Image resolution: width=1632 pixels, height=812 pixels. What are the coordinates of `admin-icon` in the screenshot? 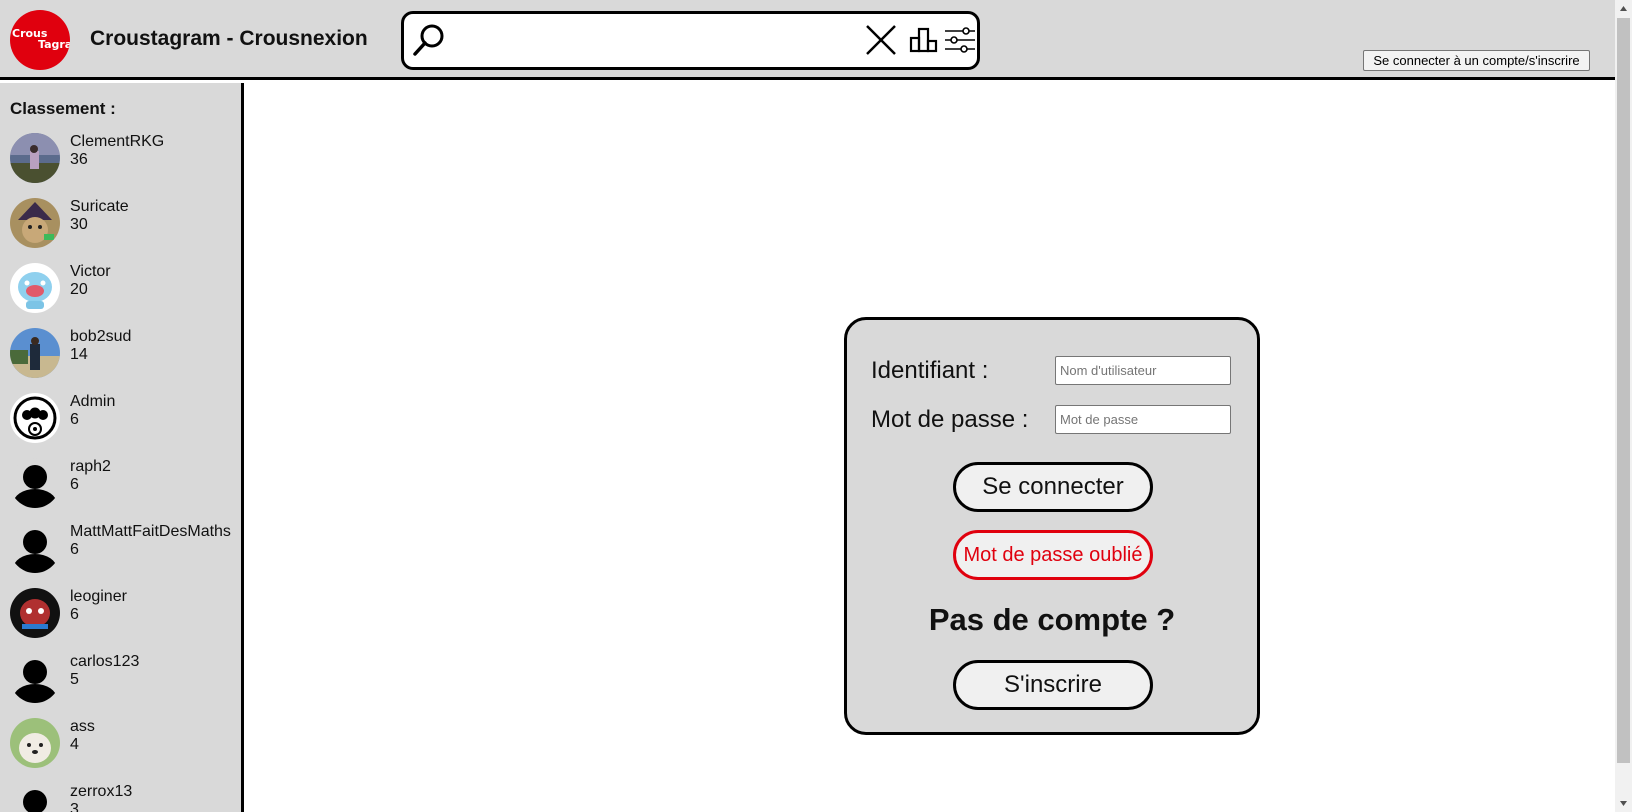 It's located at (35, 418).